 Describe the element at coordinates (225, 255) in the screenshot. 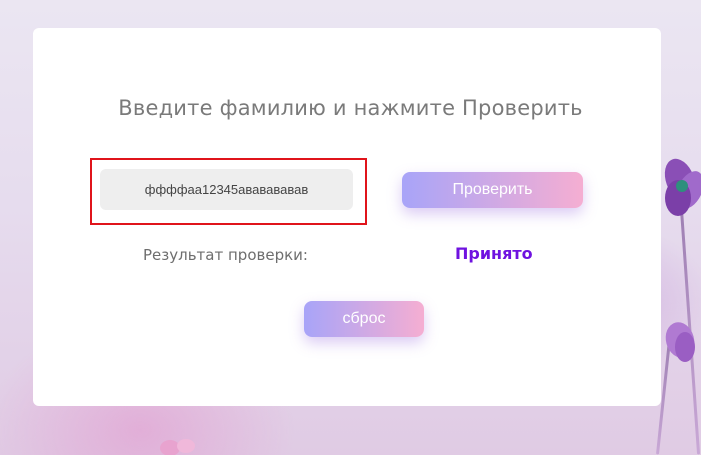

I see `result-label: Результат проверки:` at that location.